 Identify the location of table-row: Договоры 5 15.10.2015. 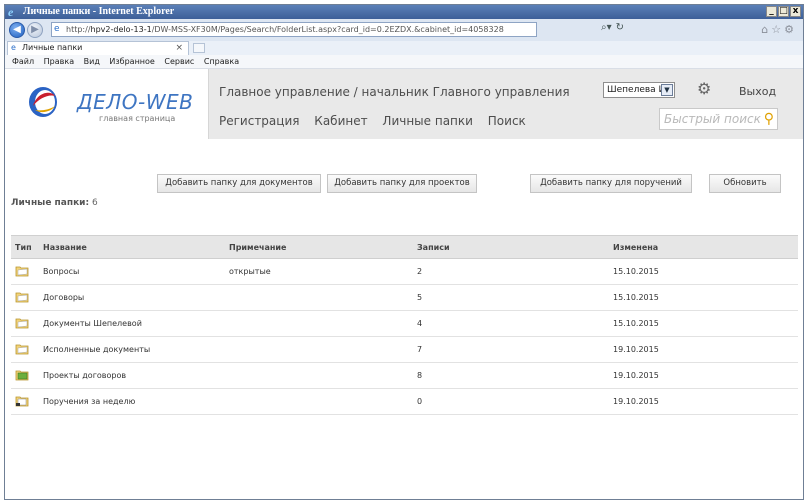
(404, 297).